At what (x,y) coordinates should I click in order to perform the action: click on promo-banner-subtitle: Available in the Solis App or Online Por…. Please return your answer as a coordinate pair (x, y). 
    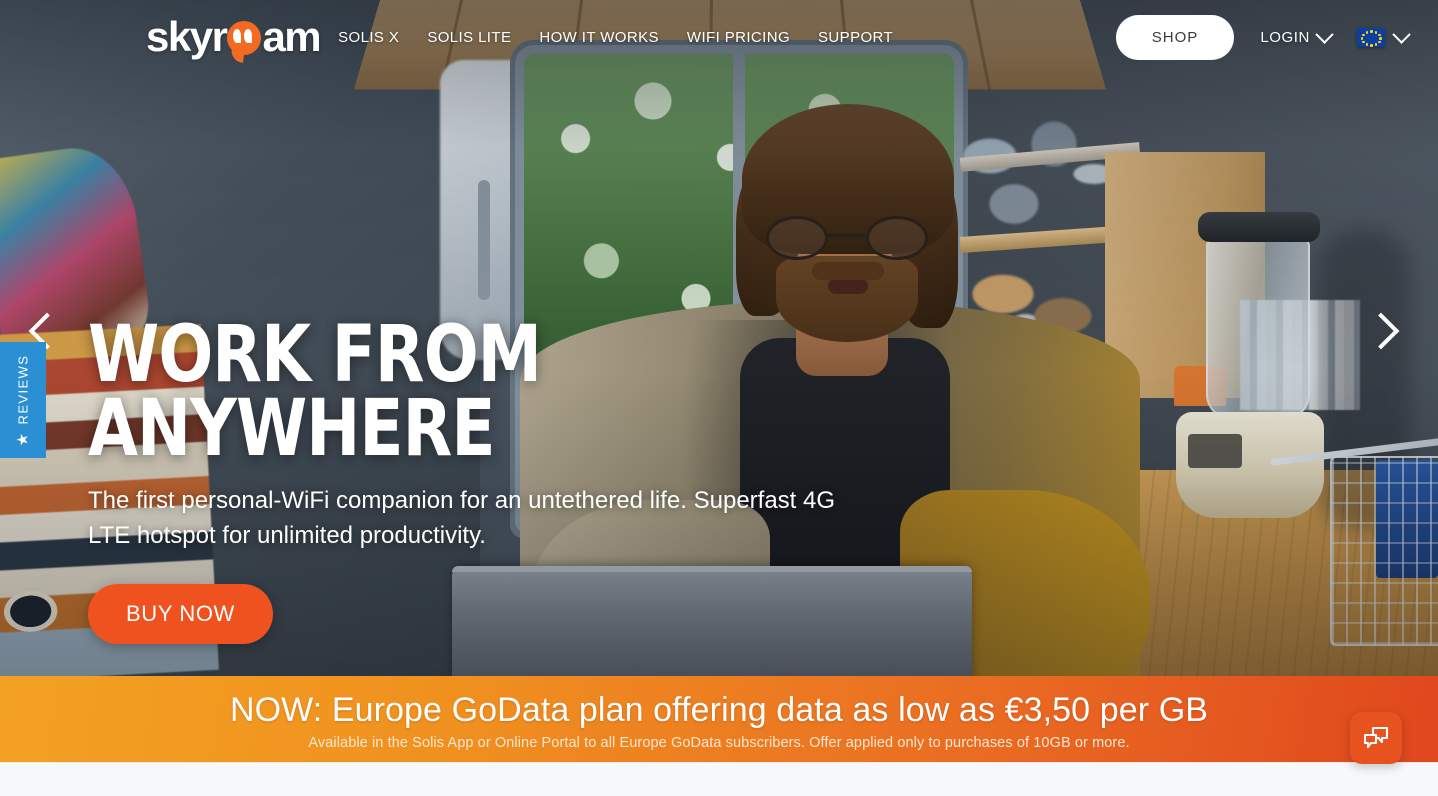
    Looking at the image, I should click on (719, 743).